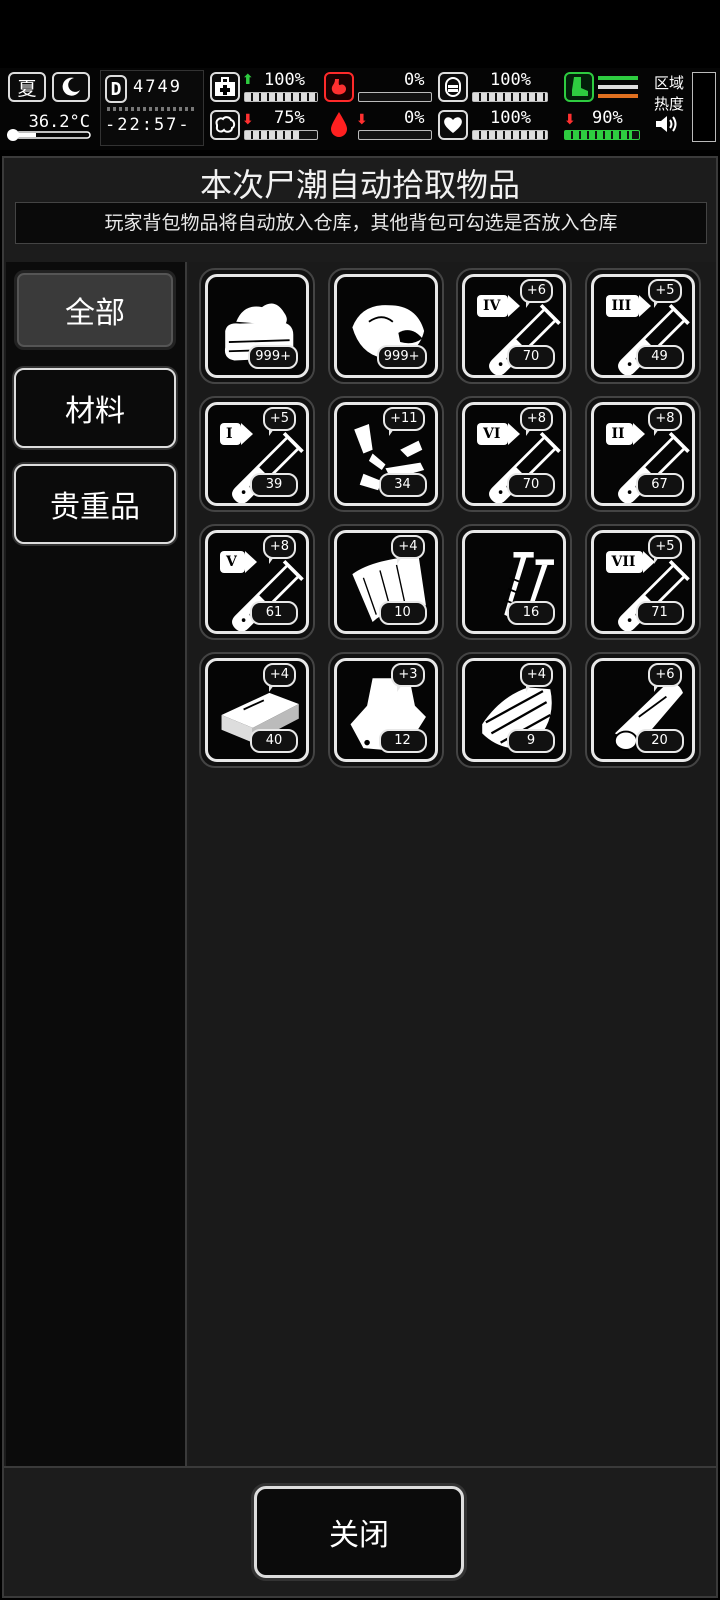  I want to click on item-slot: +6 20, so click(642, 710).